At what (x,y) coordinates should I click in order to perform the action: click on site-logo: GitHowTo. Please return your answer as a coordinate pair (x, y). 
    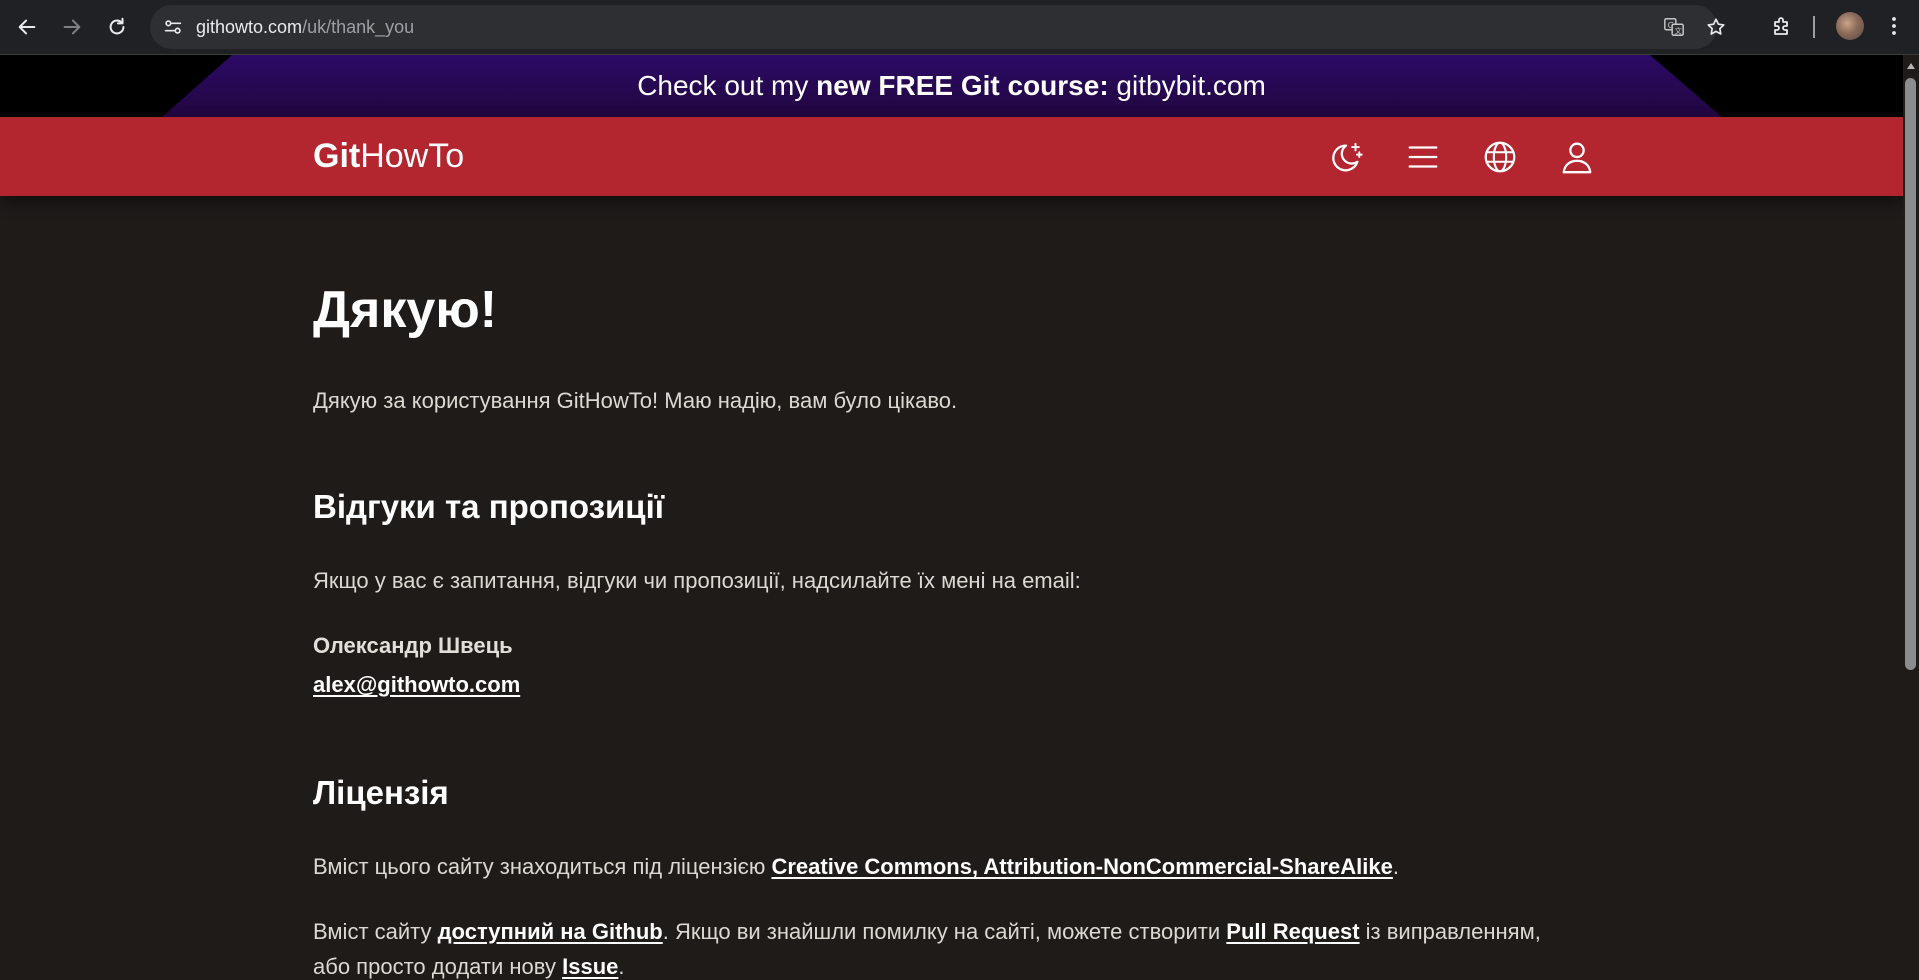
    Looking at the image, I should click on (388, 156).